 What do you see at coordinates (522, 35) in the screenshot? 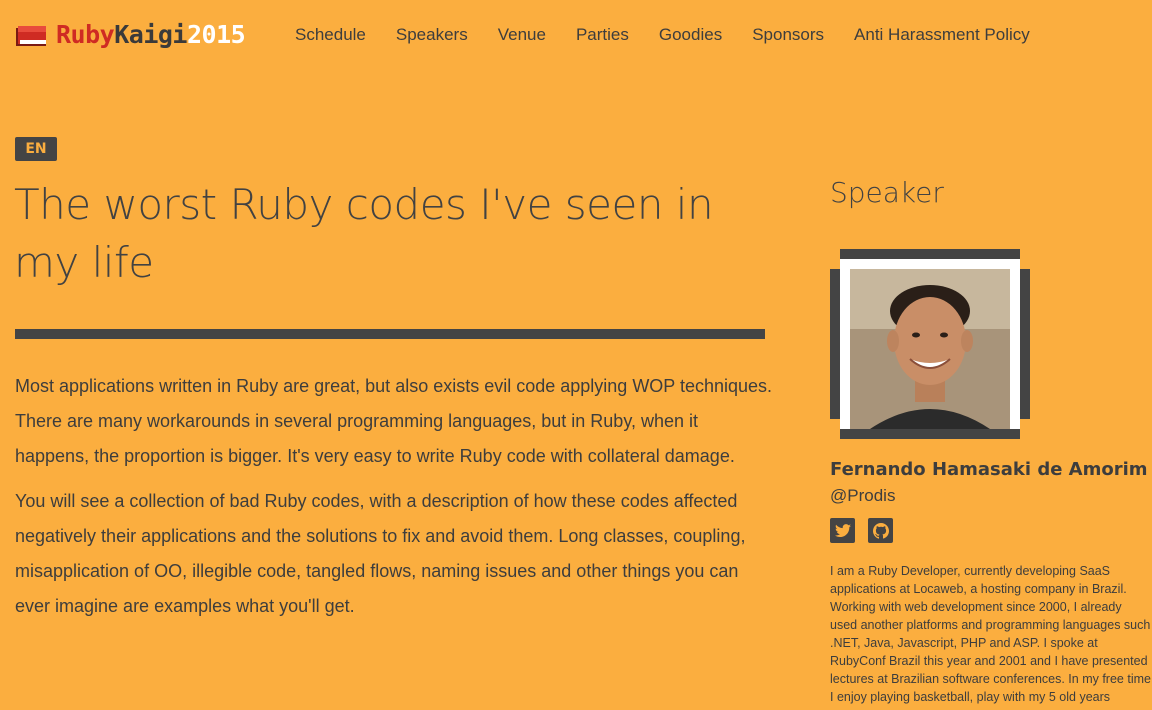
I see `nav-venue: Venue` at bounding box center [522, 35].